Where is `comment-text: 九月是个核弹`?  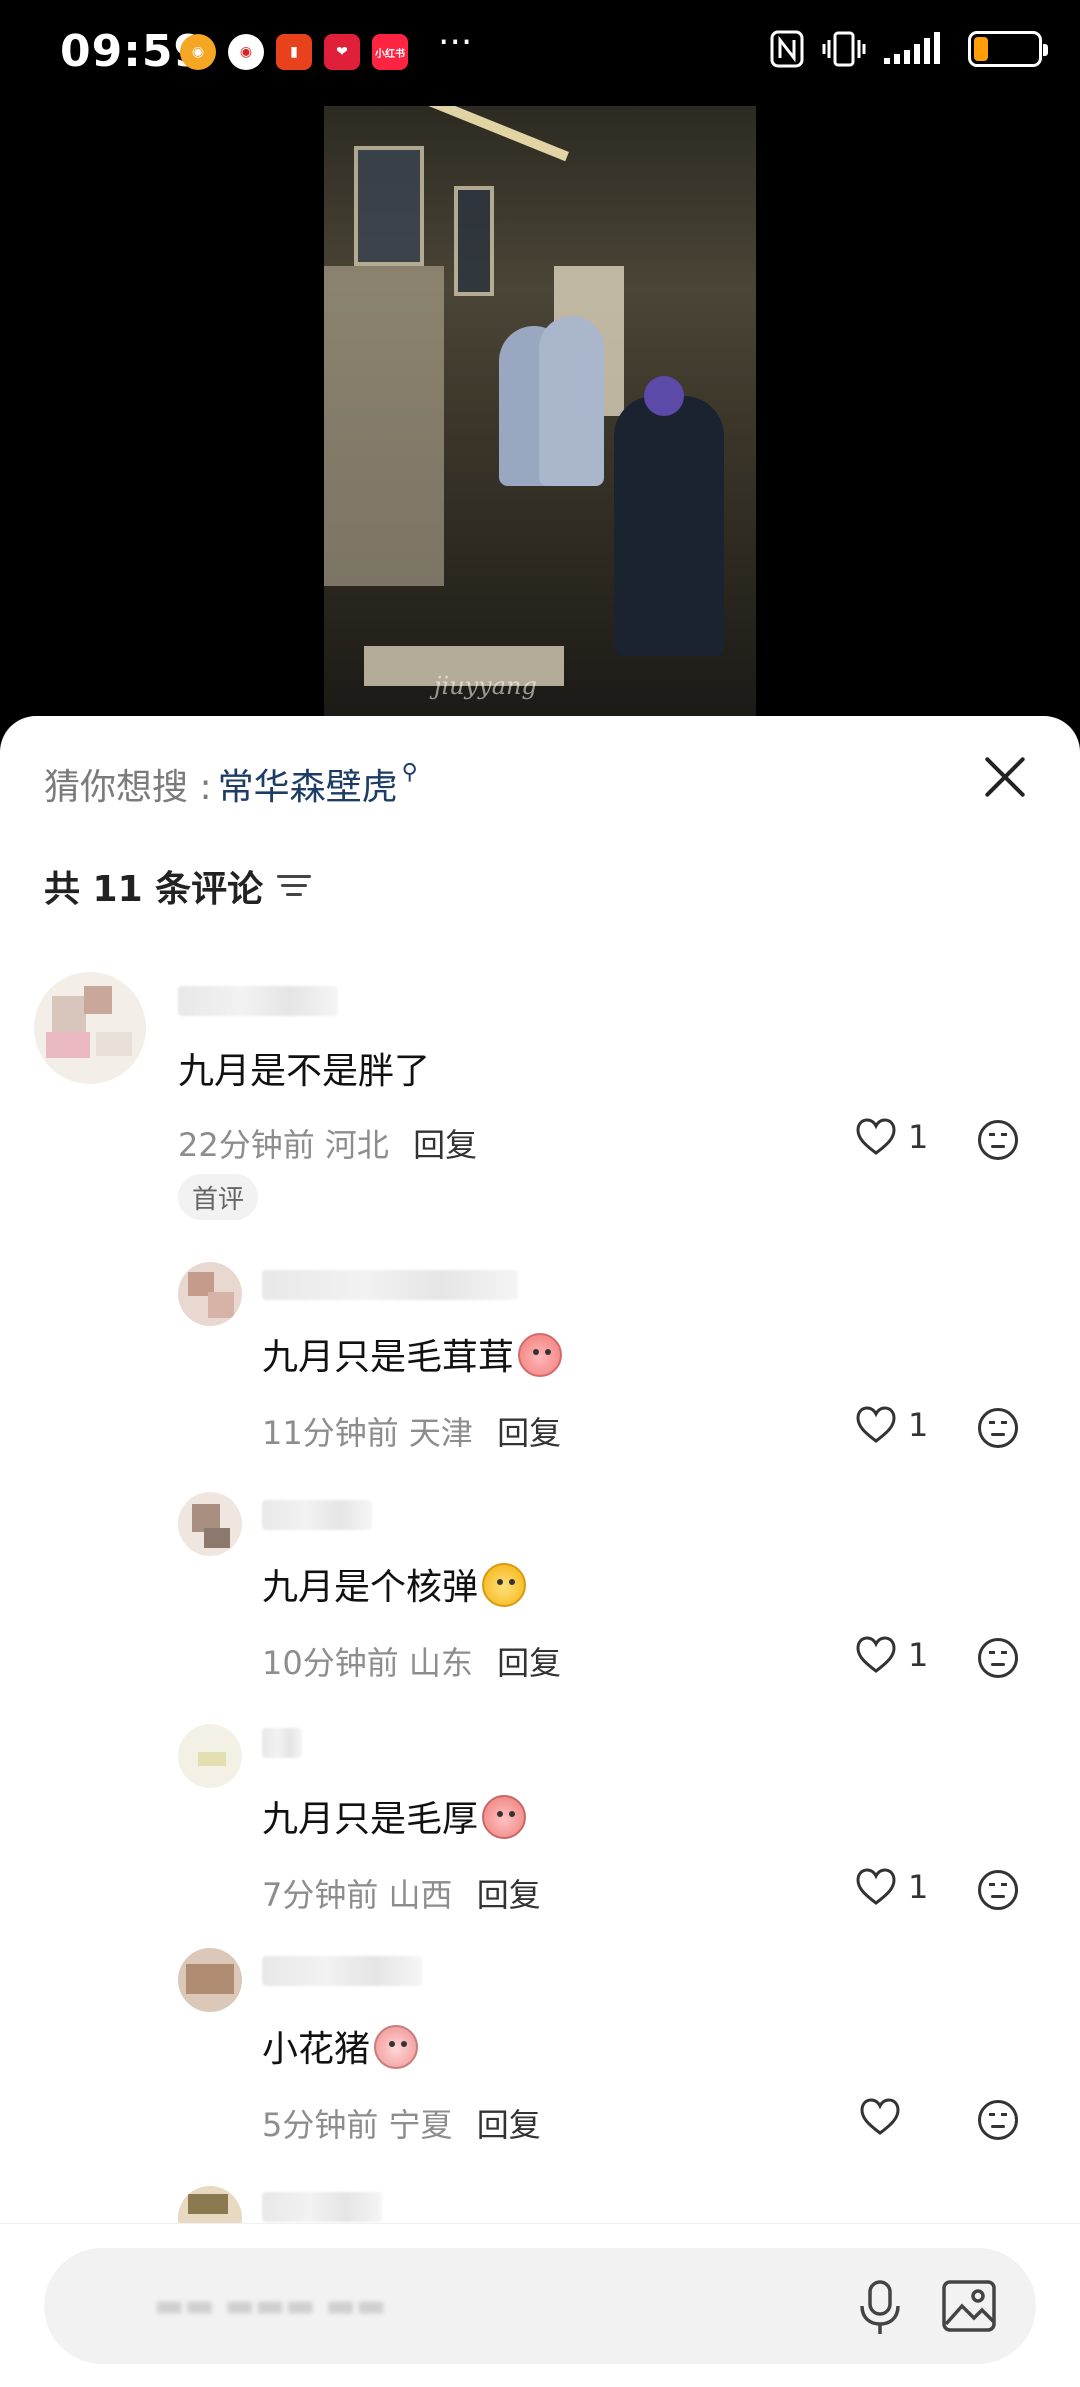
comment-text: 九月是个核弹 is located at coordinates (394, 1584).